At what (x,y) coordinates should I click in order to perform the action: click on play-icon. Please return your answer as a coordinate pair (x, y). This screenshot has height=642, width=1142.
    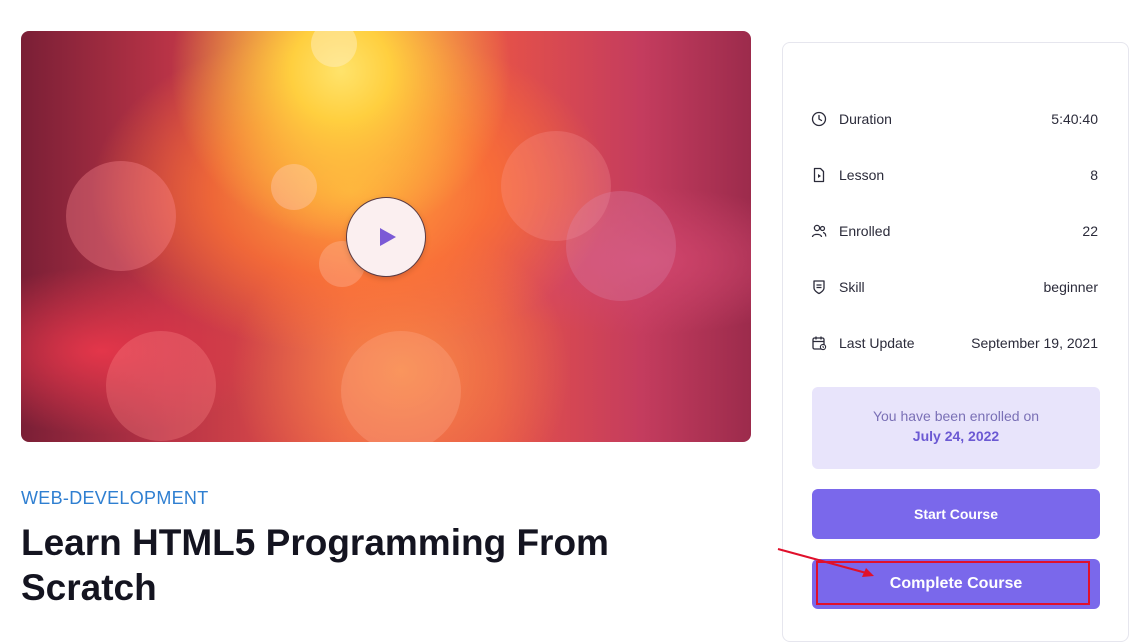
    Looking at the image, I should click on (388, 237).